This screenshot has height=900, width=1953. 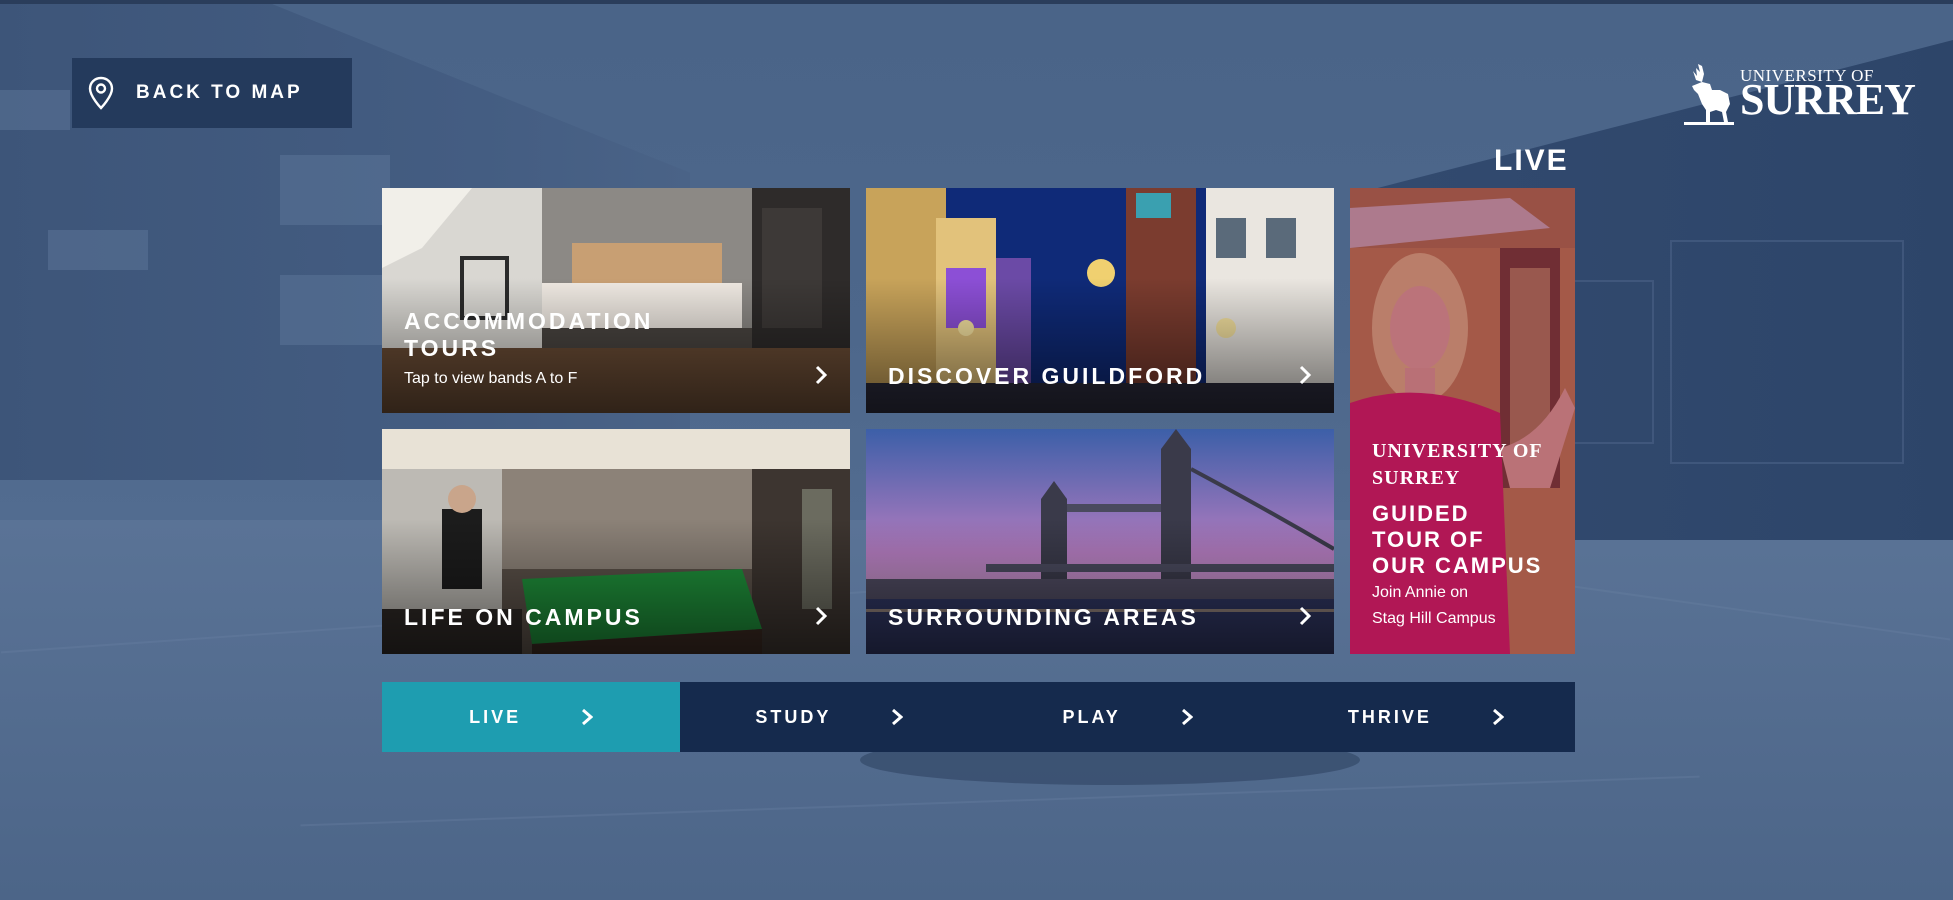 What do you see at coordinates (523, 617) in the screenshot?
I see `tile-title: LIFE ON CAMPUS` at bounding box center [523, 617].